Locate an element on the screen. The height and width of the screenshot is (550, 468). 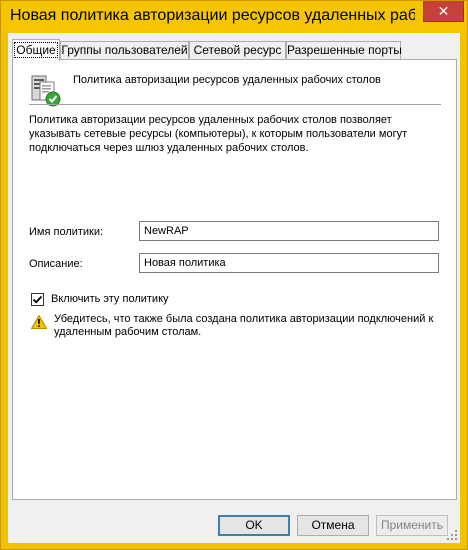
ok-button: OK is located at coordinates (254, 525).